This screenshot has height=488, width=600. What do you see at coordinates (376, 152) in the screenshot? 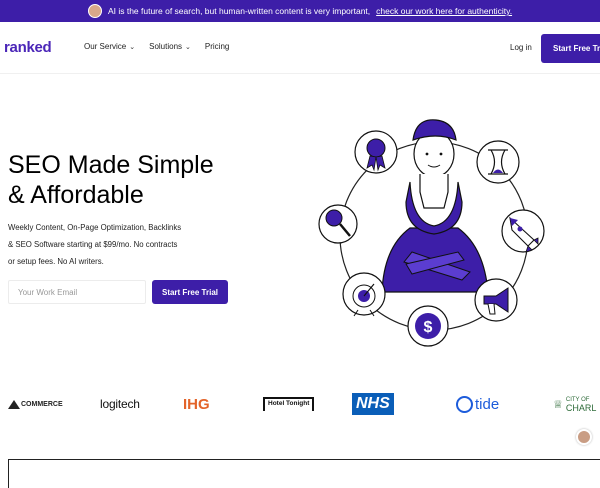
I see `award-icon` at bounding box center [376, 152].